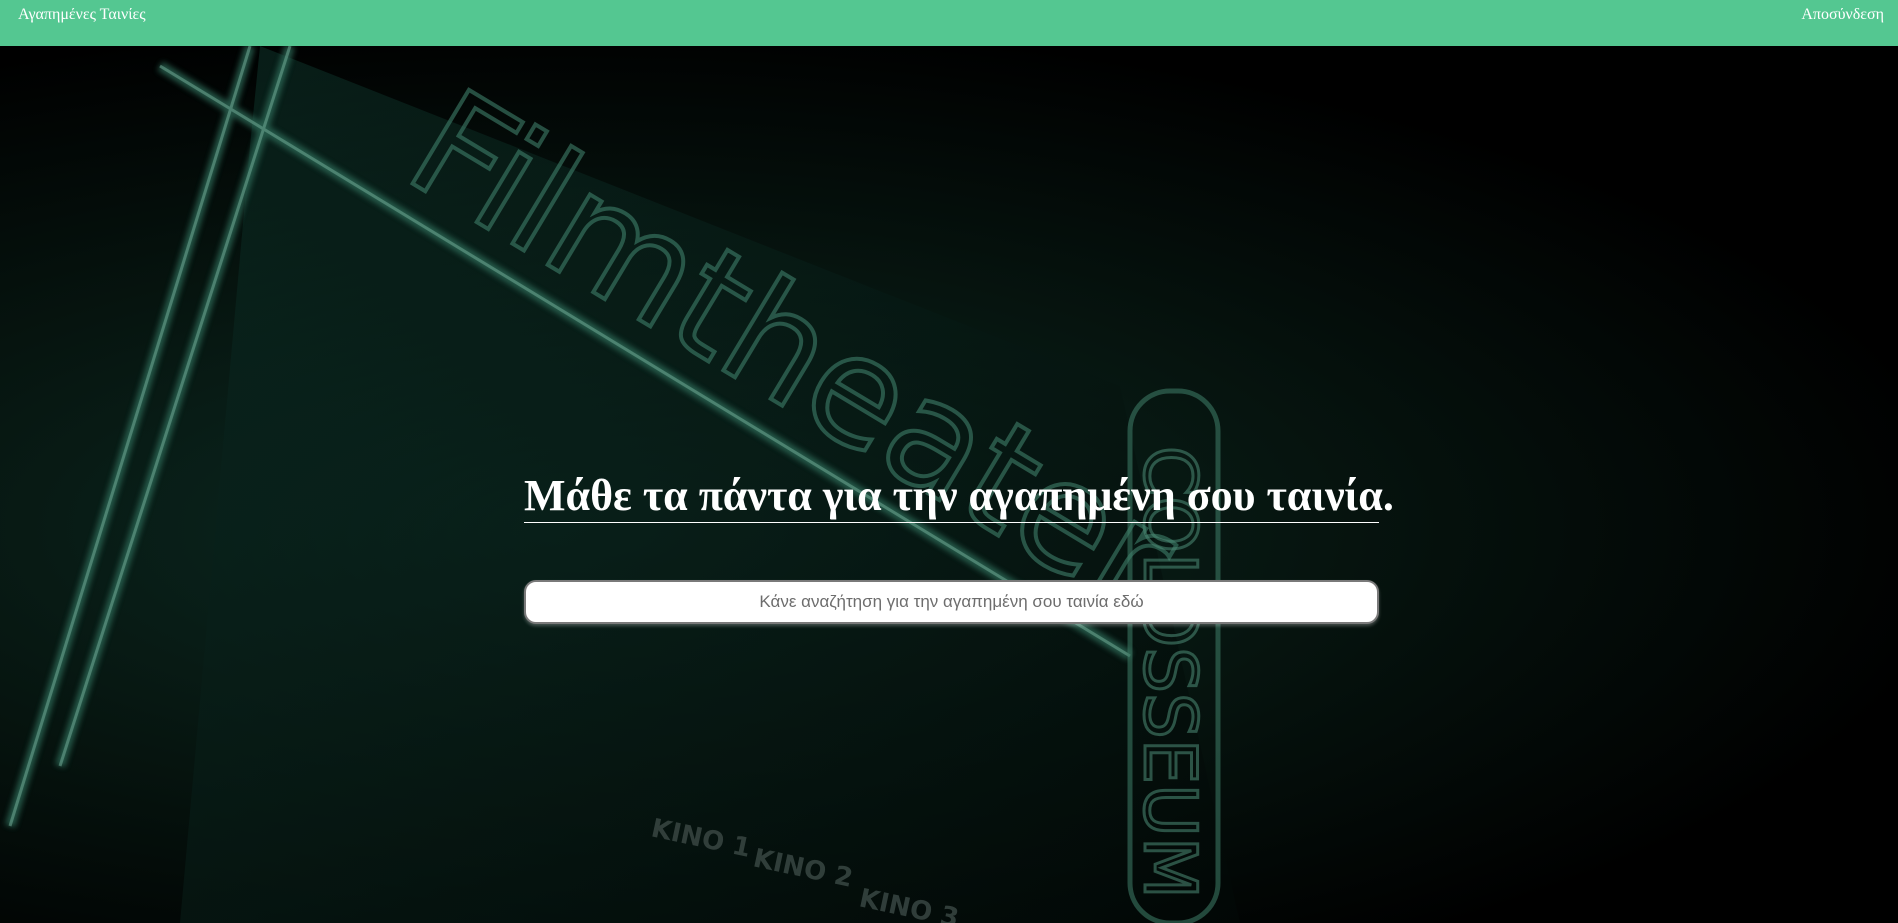 This screenshot has height=923, width=1898. What do you see at coordinates (951, 602) in the screenshot?
I see `movie-search-input` at bounding box center [951, 602].